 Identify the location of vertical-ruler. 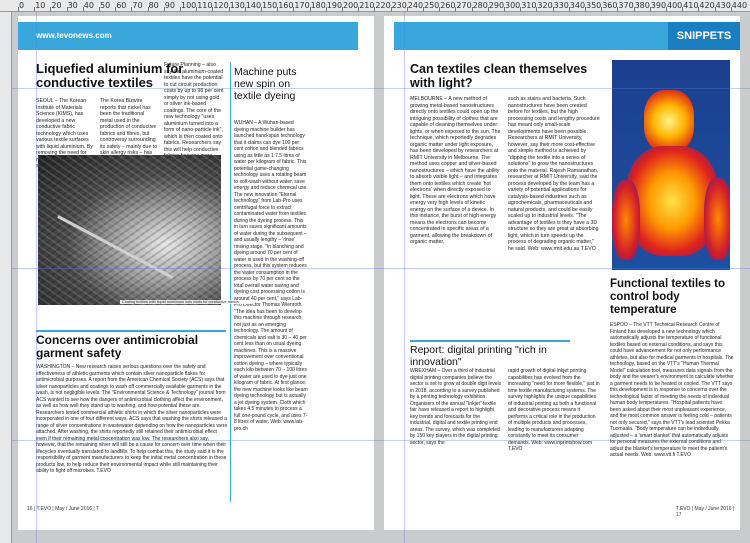
(6, 277).